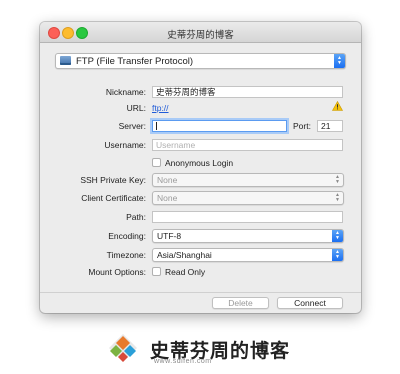 The width and height of the screenshot is (400, 374). I want to click on anonymous-checkbox, so click(156, 162).